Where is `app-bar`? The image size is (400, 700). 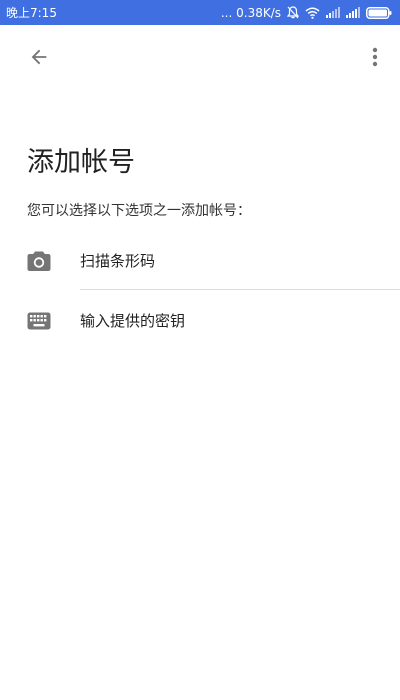 app-bar is located at coordinates (200, 59).